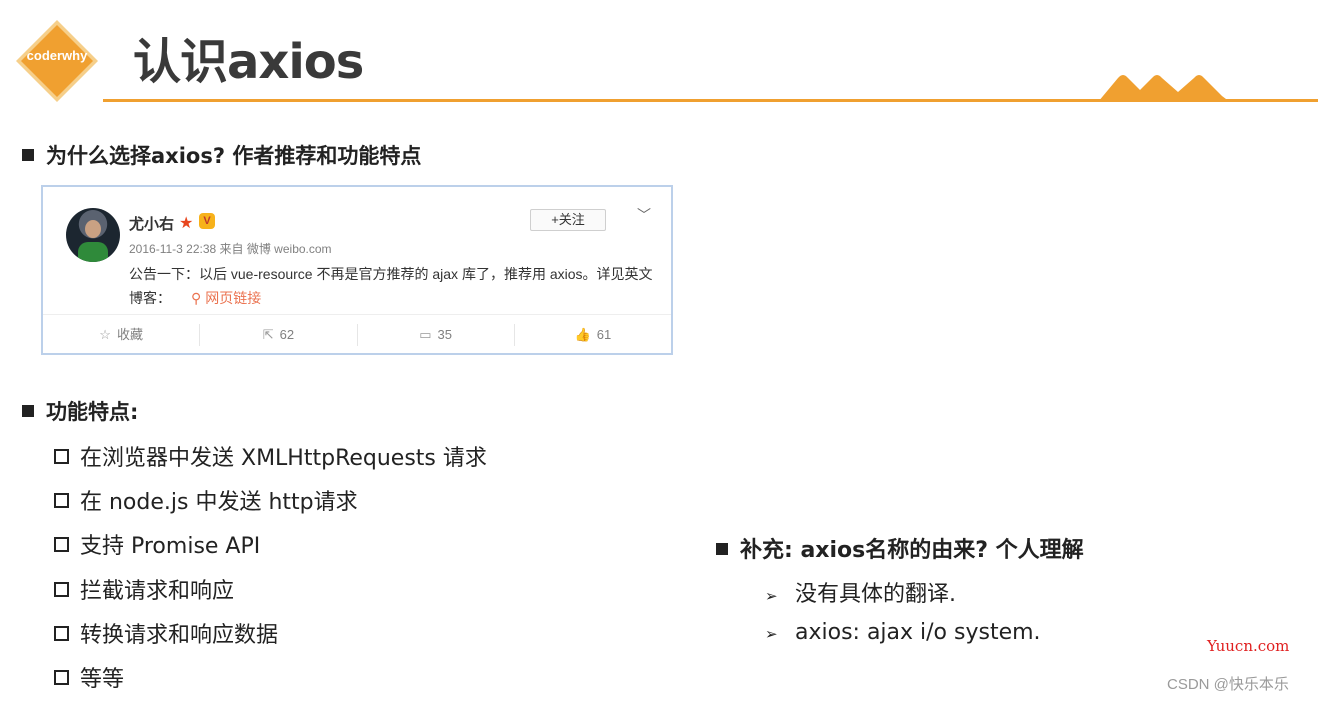 Image resolution: width=1318 pixels, height=701 pixels. I want to click on star-outline-icon: ☆, so click(105, 334).